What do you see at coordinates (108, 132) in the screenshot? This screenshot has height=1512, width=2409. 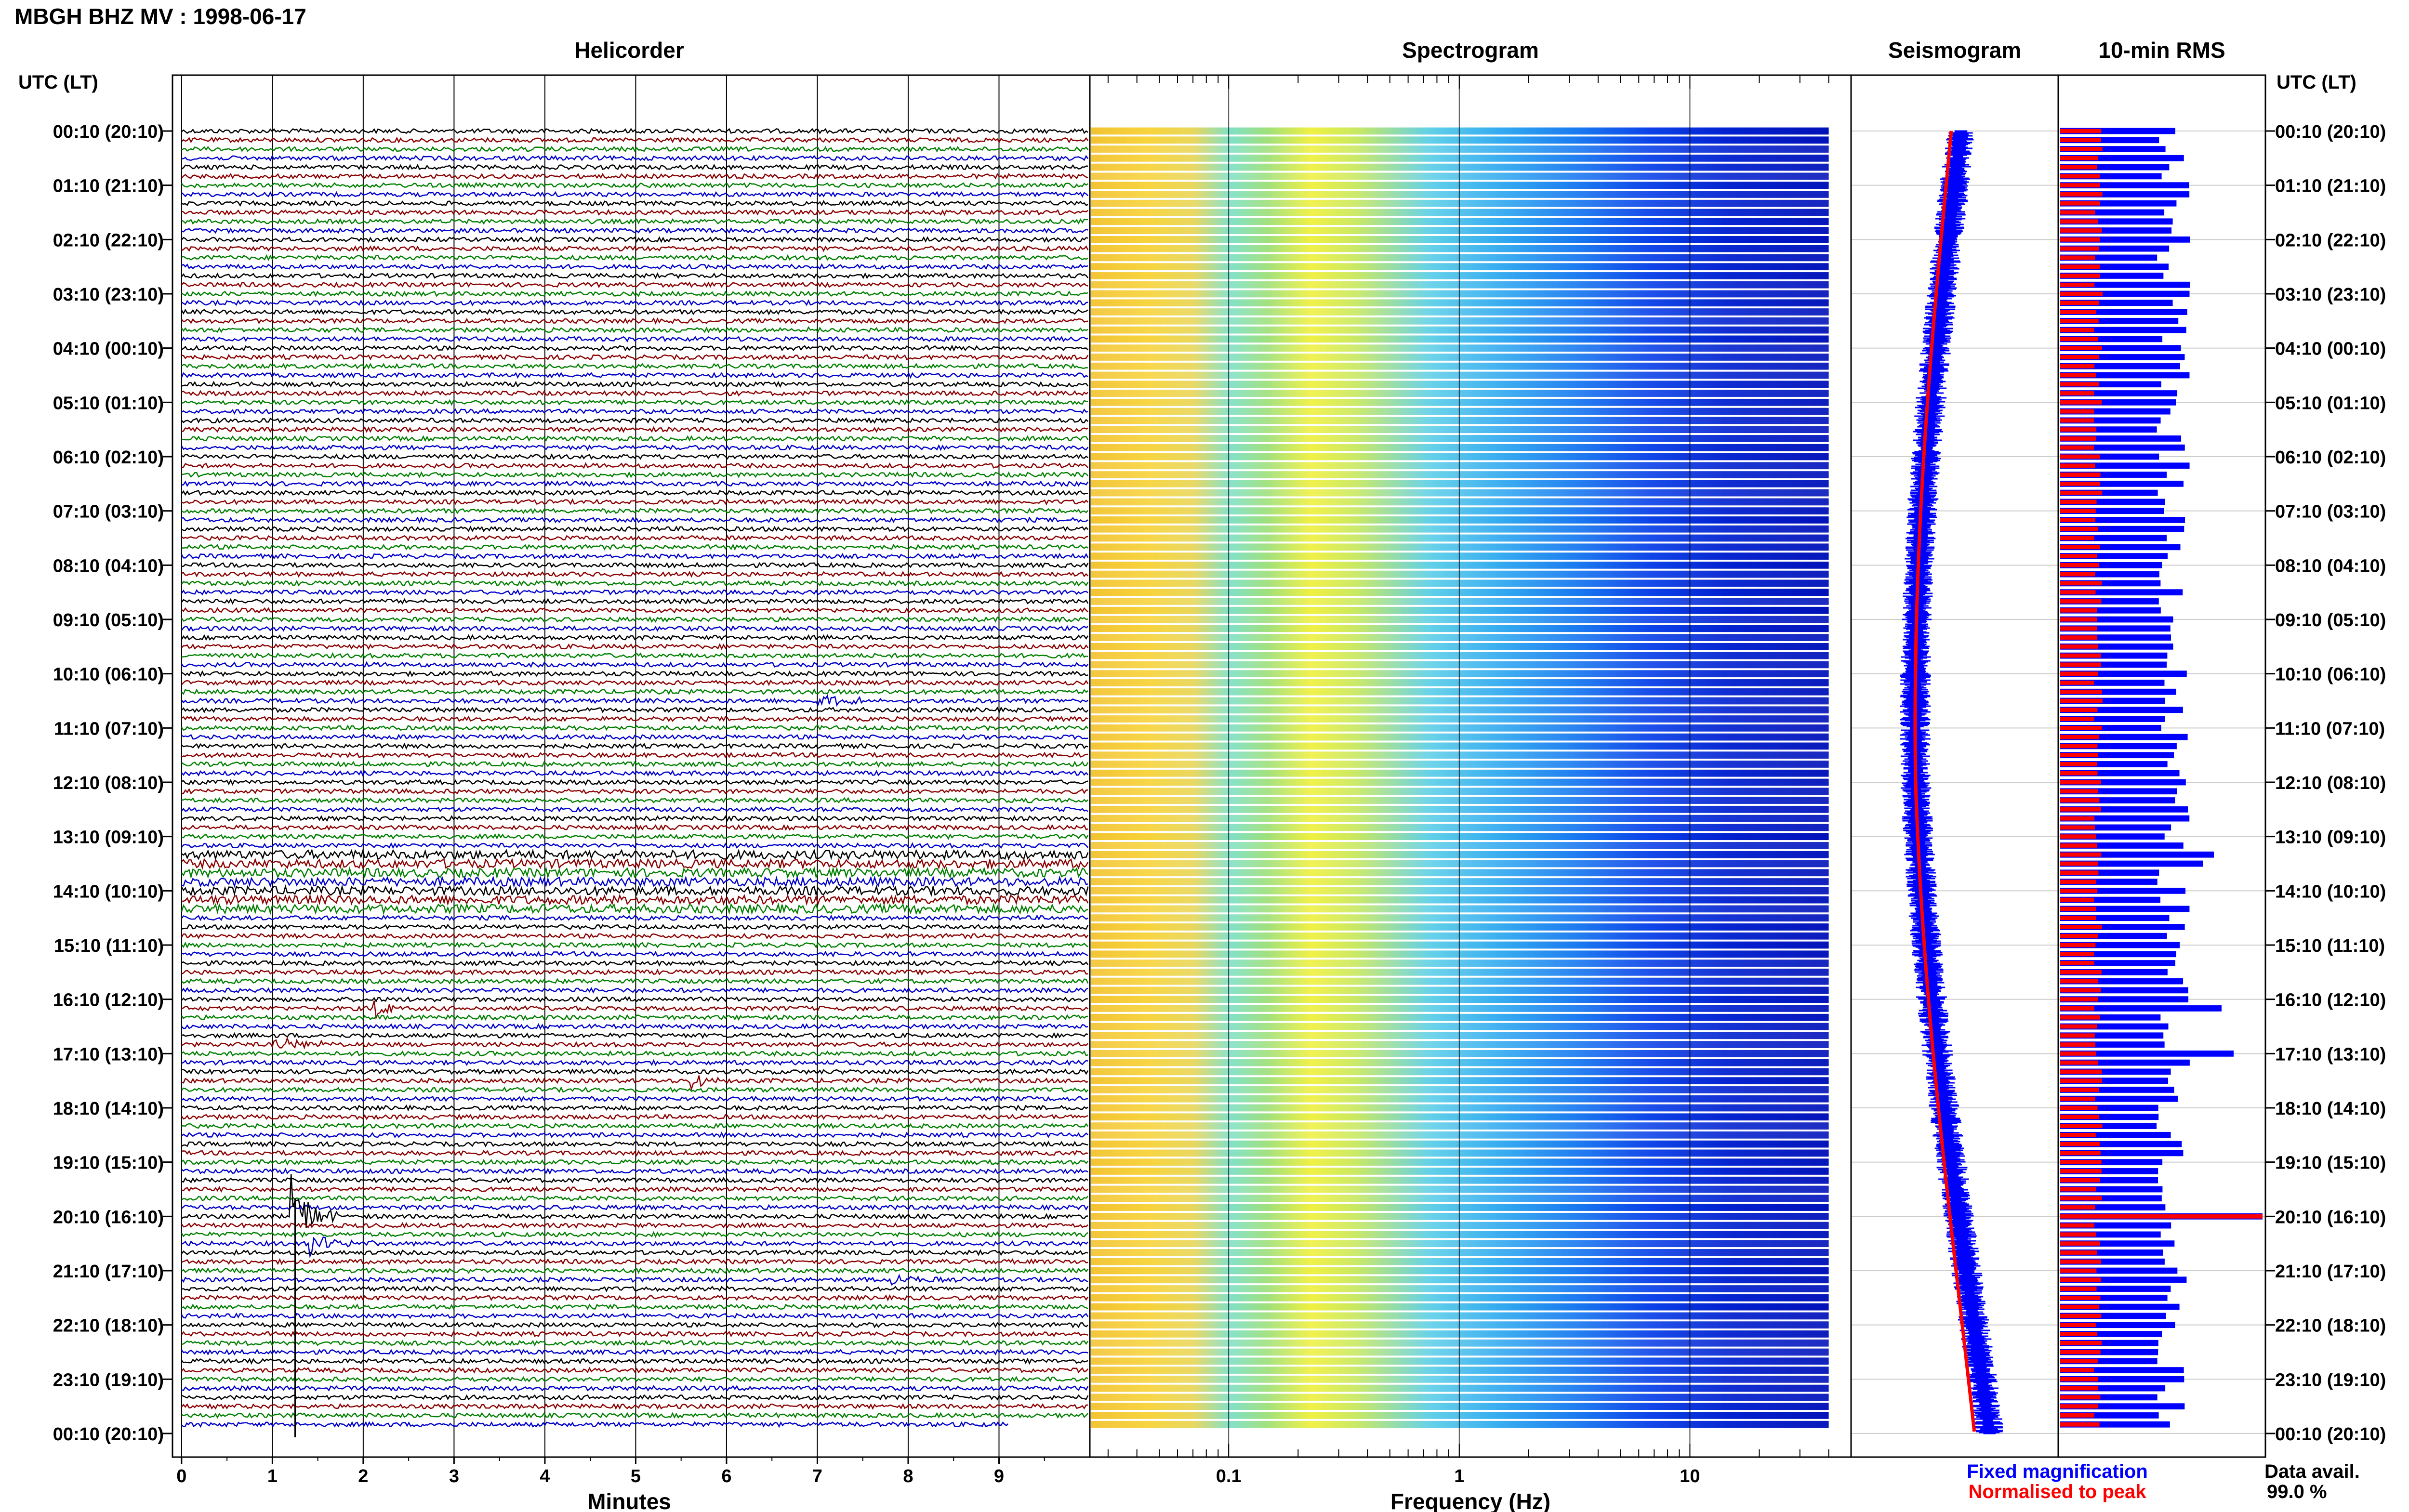 I see `time-label-left: 00:10 (20:10)` at bounding box center [108, 132].